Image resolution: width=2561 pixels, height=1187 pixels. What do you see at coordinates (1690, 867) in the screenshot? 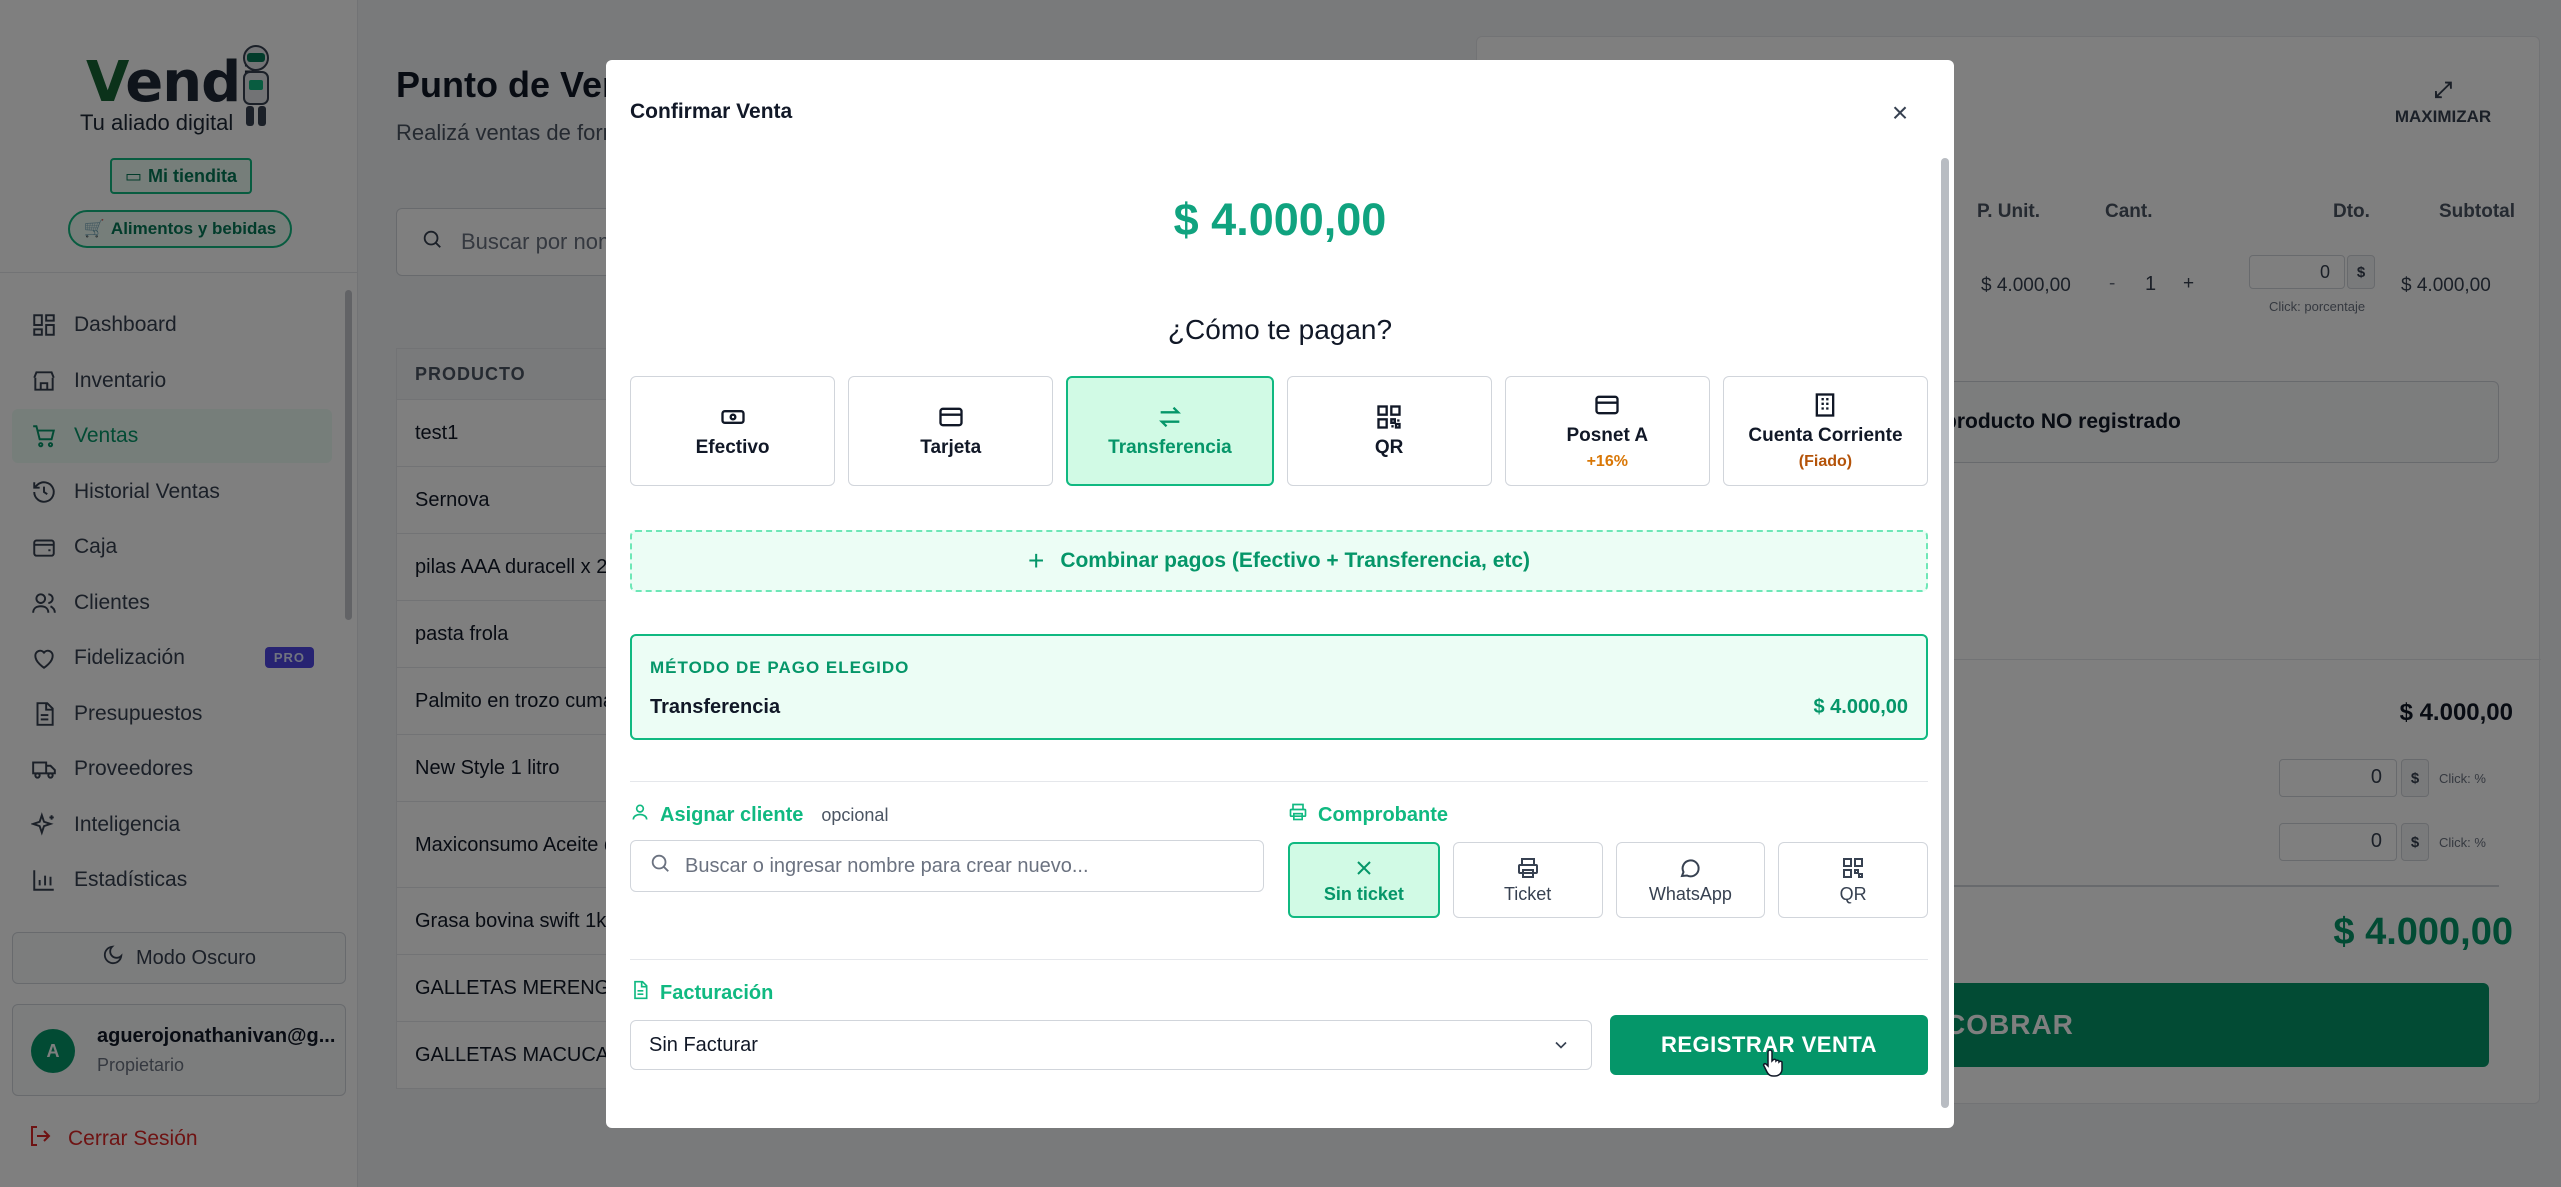
I see `chat-icon` at bounding box center [1690, 867].